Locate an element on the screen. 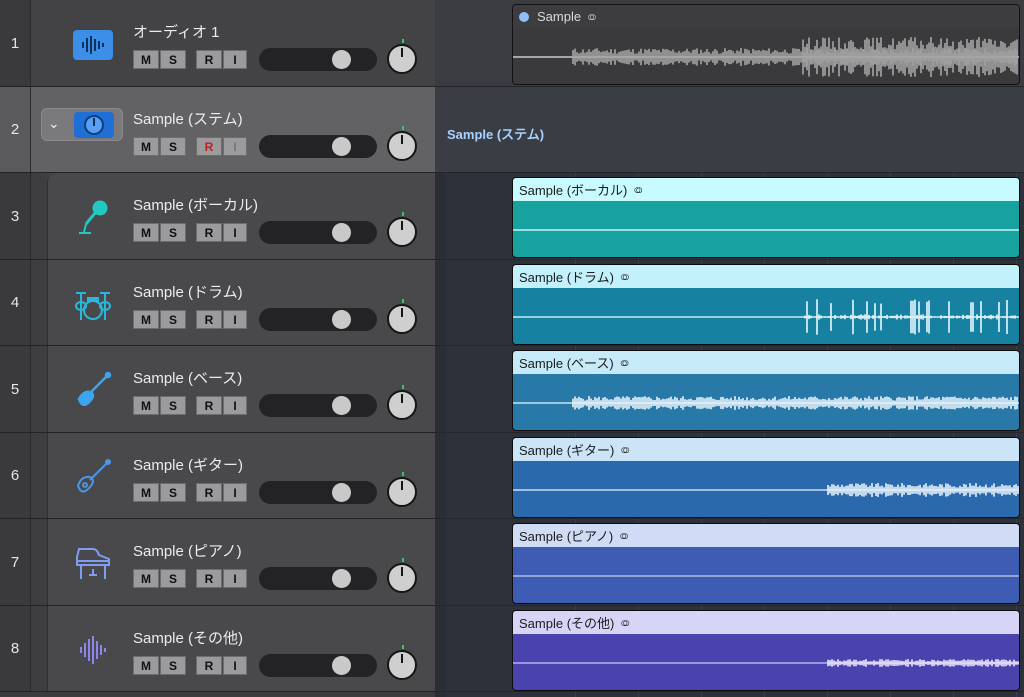  track-name: Sample (その他) is located at coordinates (188, 637).